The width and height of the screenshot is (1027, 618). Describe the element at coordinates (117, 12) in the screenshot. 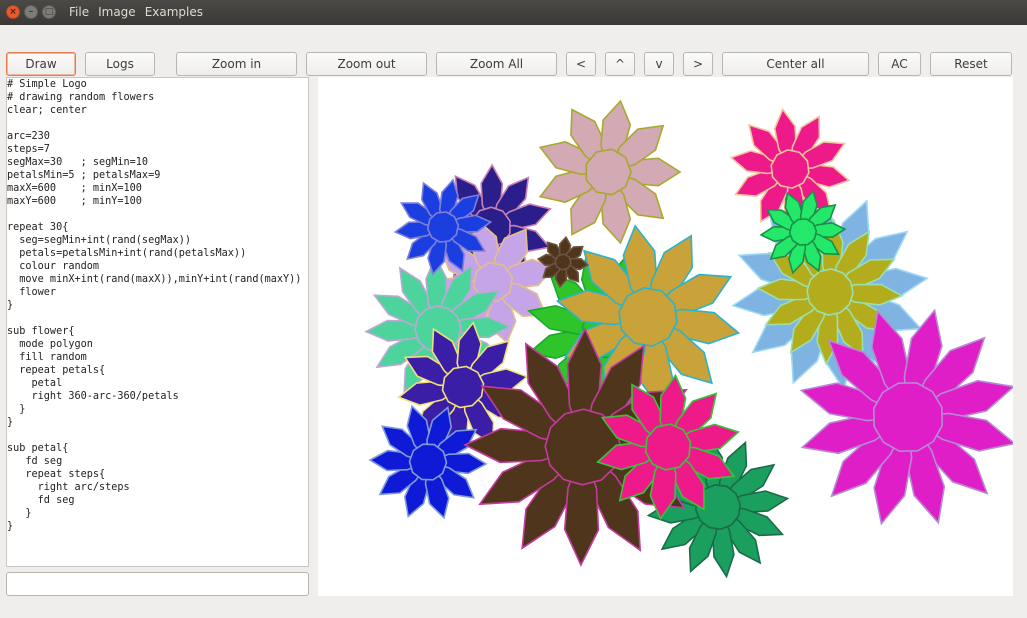

I see `menu-image: Image` at that location.